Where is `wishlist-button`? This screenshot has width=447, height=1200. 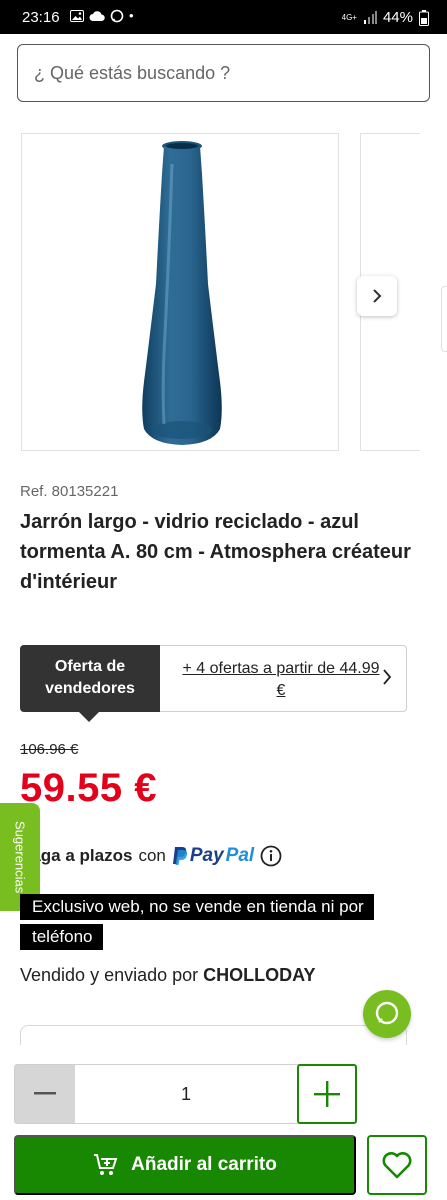
wishlist-button is located at coordinates (397, 1165).